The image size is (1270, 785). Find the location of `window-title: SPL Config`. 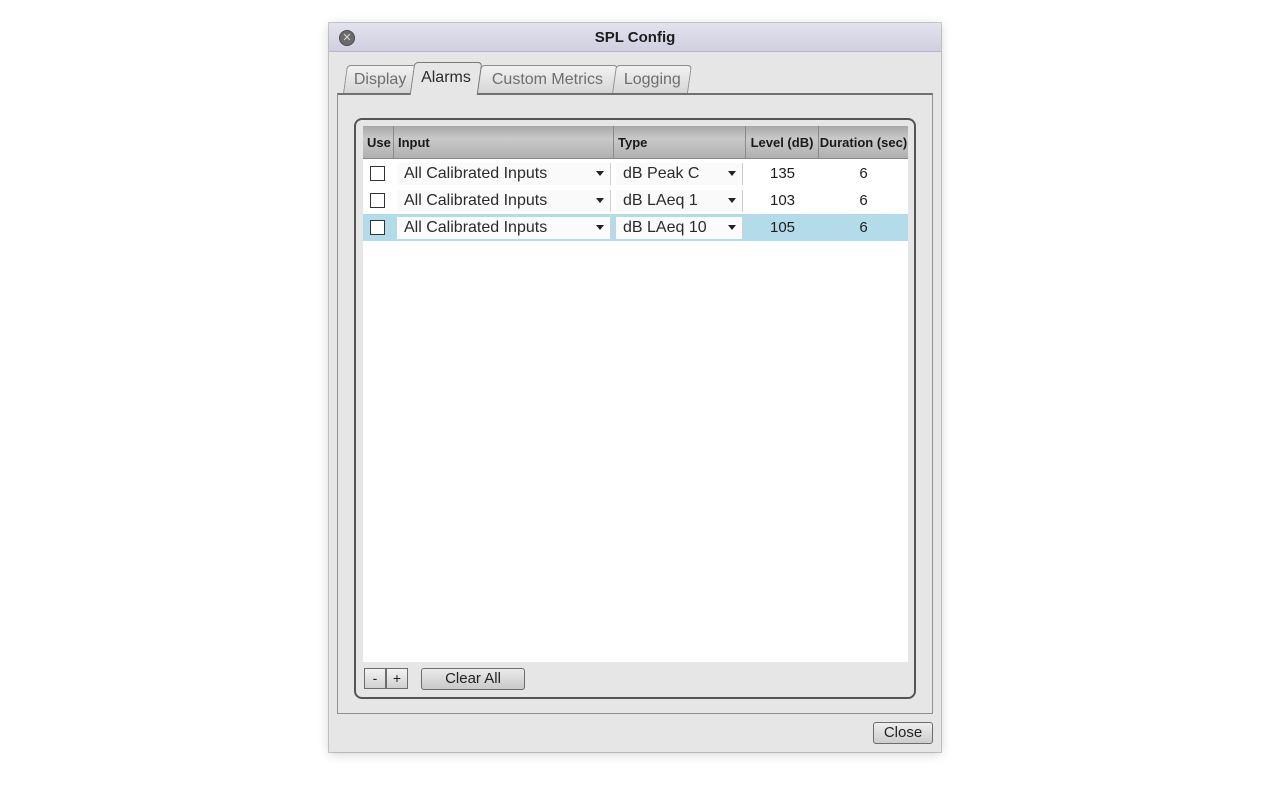

window-title: SPL Config is located at coordinates (635, 37).